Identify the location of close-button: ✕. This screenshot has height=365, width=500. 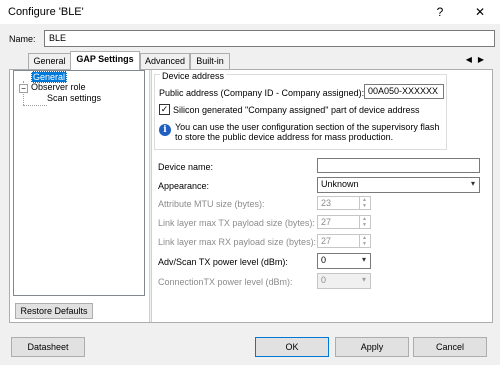
(480, 12).